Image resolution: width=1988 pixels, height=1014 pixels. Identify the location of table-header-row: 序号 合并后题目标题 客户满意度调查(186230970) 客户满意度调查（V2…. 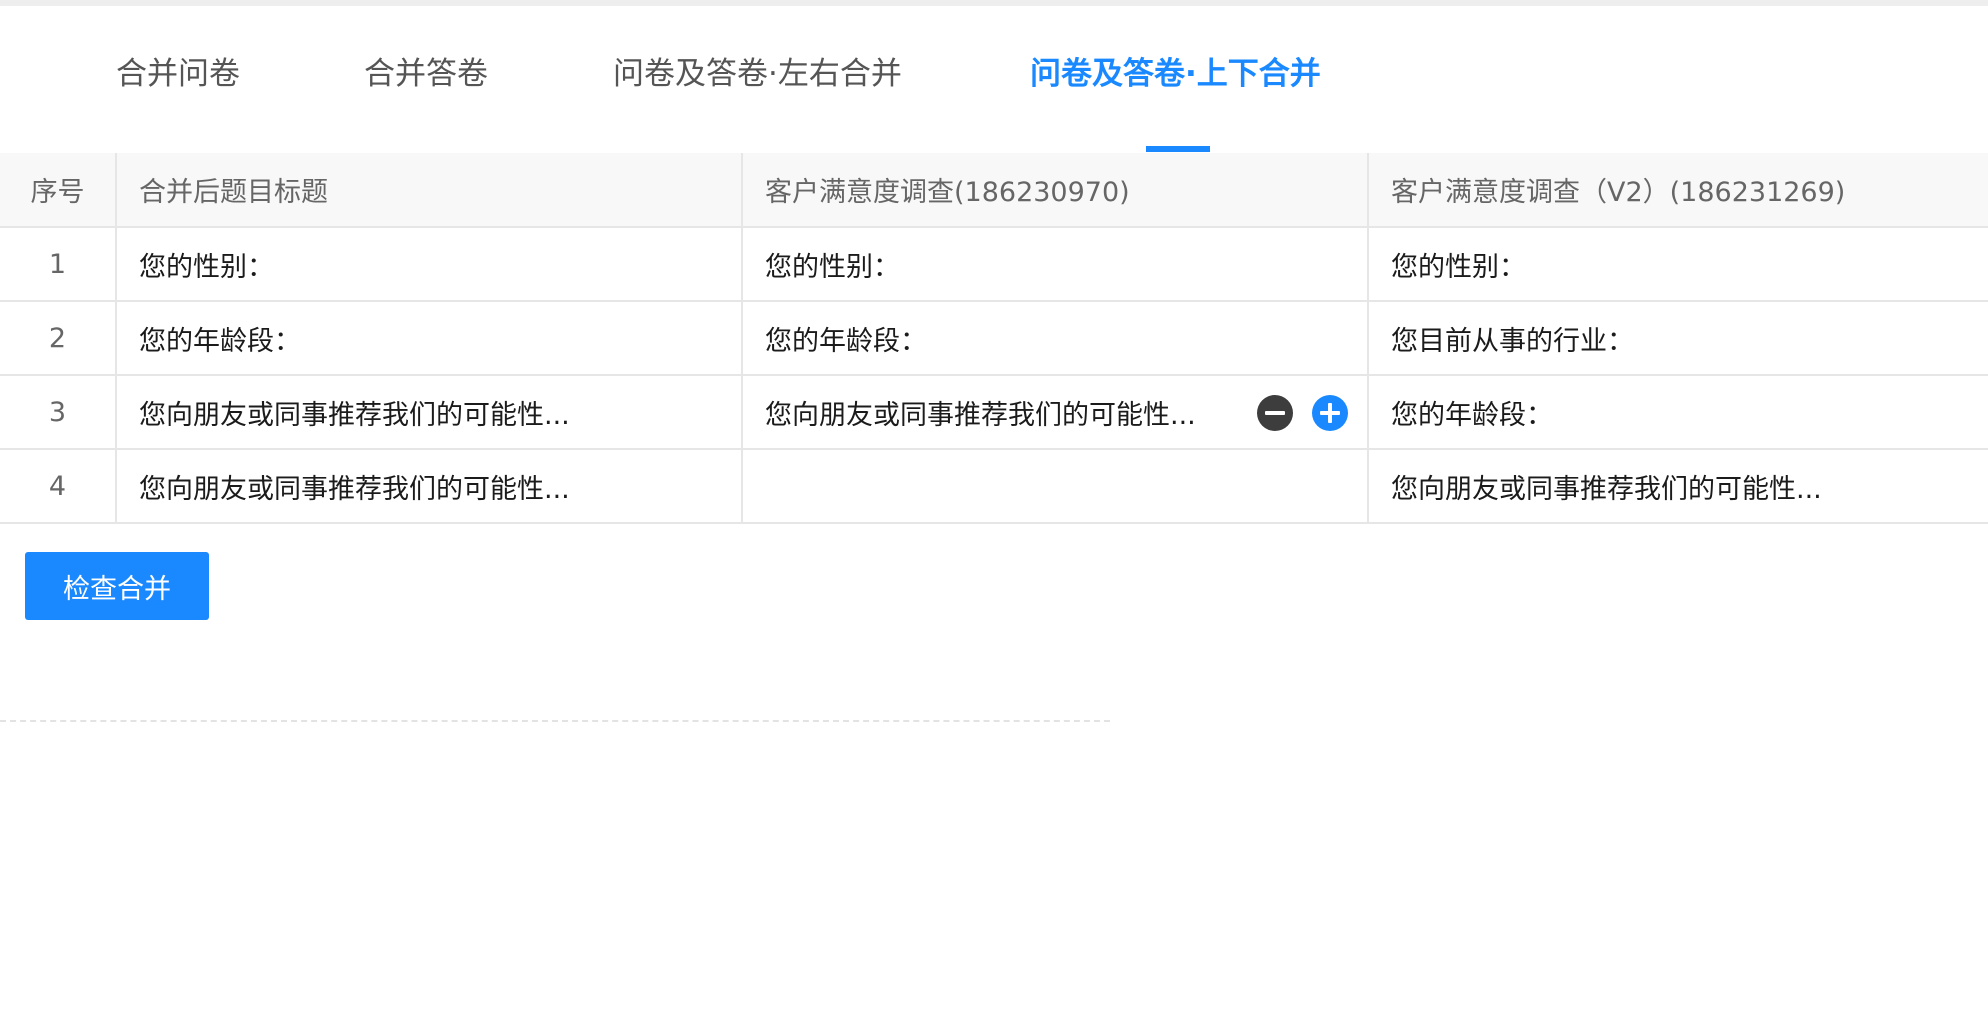
(994, 190).